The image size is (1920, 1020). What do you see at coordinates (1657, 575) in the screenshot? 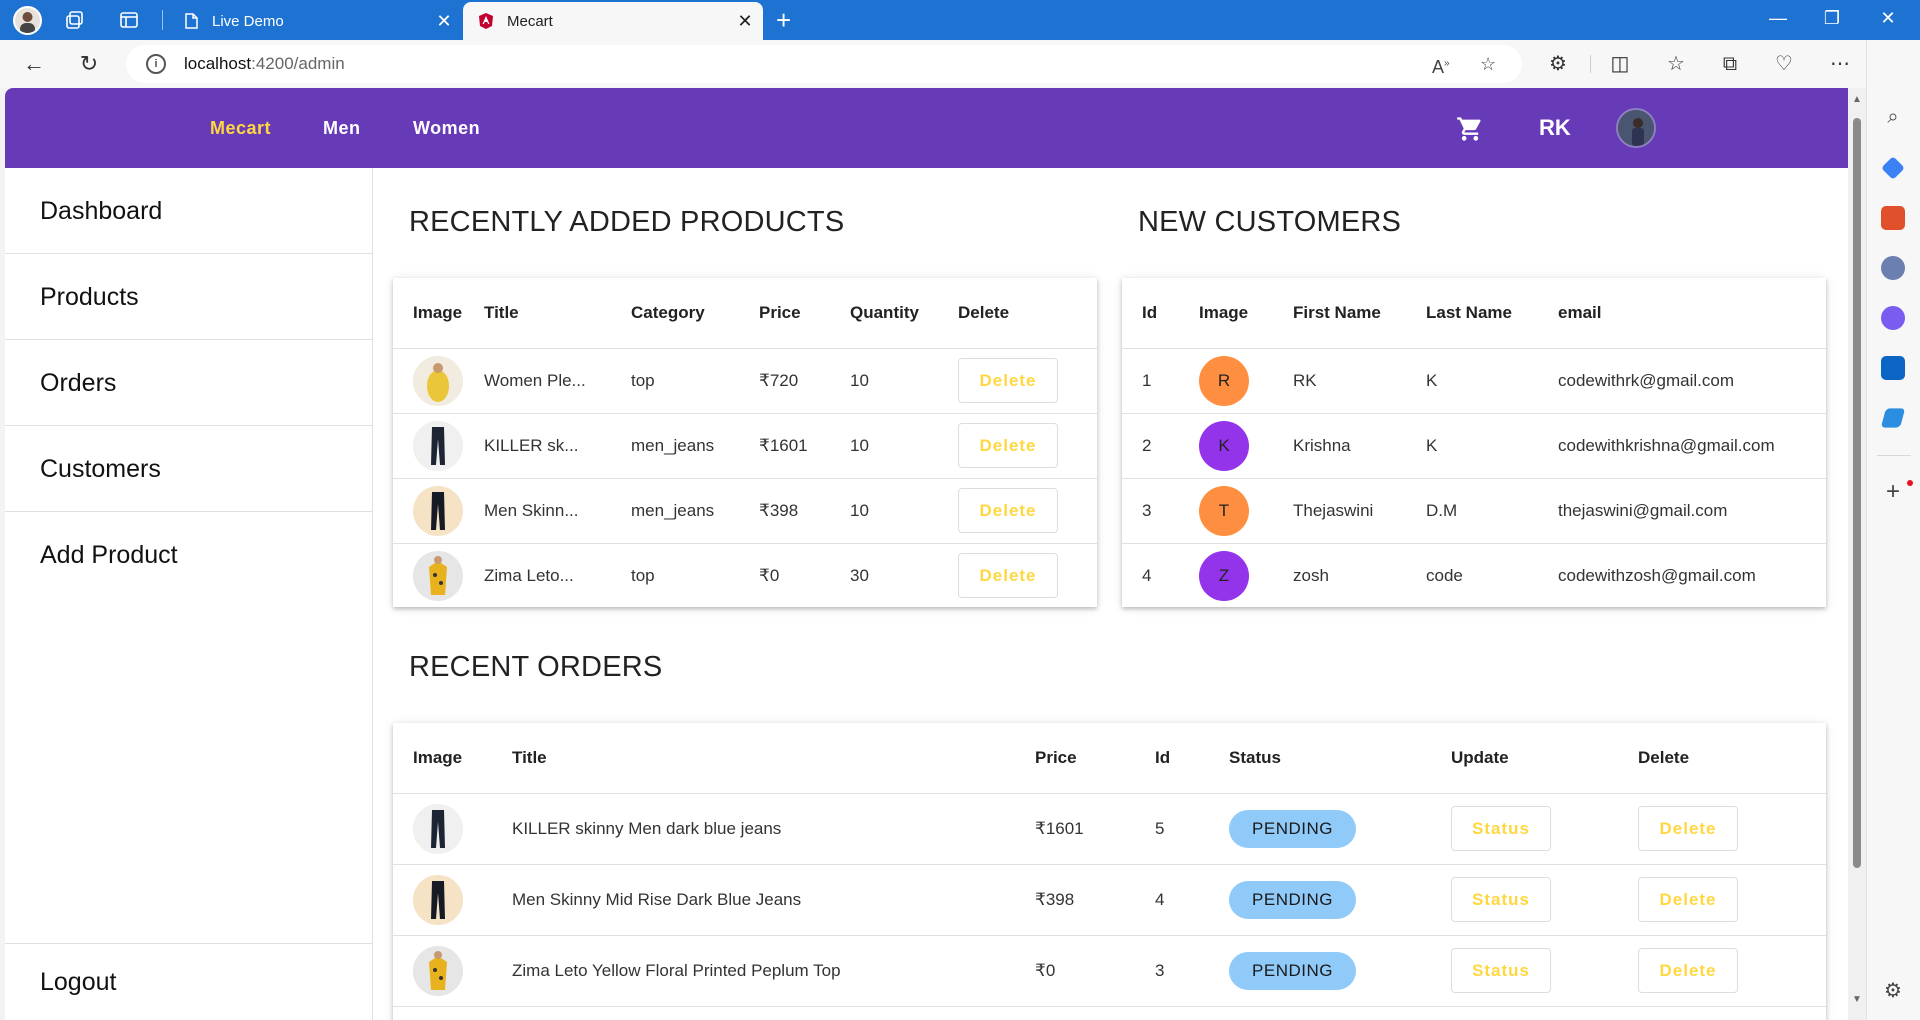
I see `customer-email: codewithzosh@gmail.com` at bounding box center [1657, 575].